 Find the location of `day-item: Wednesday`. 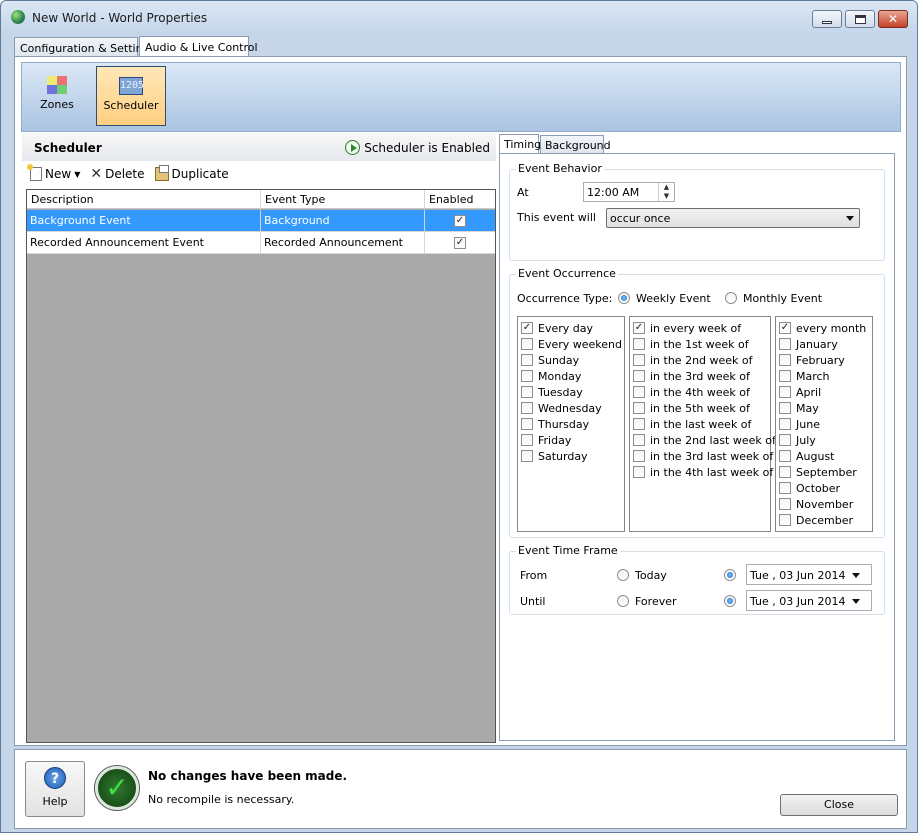

day-item: Wednesday is located at coordinates (561, 408).